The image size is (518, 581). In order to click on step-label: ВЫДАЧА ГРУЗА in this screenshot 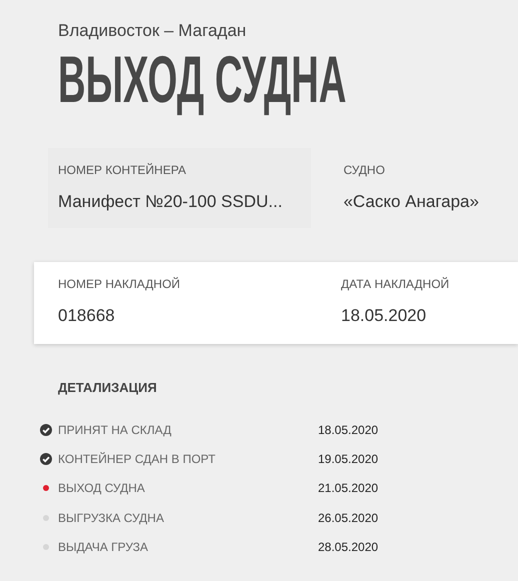, I will do `click(104, 547)`.